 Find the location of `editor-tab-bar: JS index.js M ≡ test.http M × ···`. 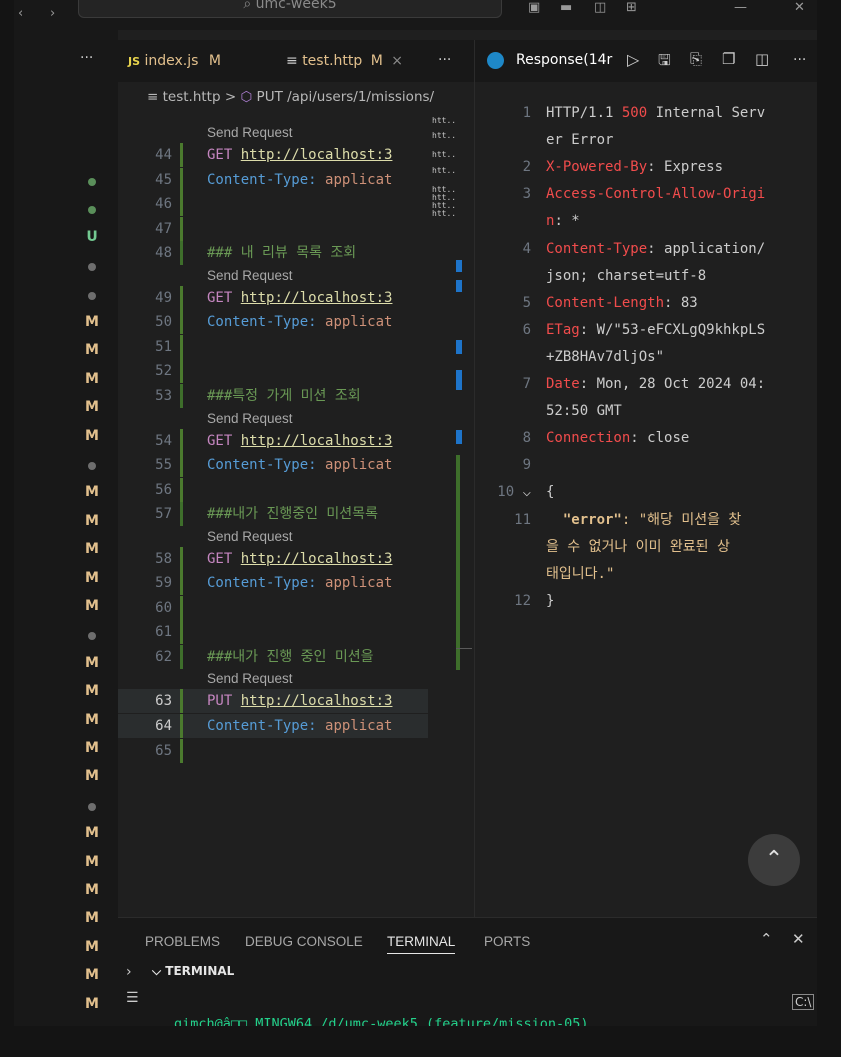

editor-tab-bar: JS index.js M ≡ test.http M × ··· is located at coordinates (296, 61).